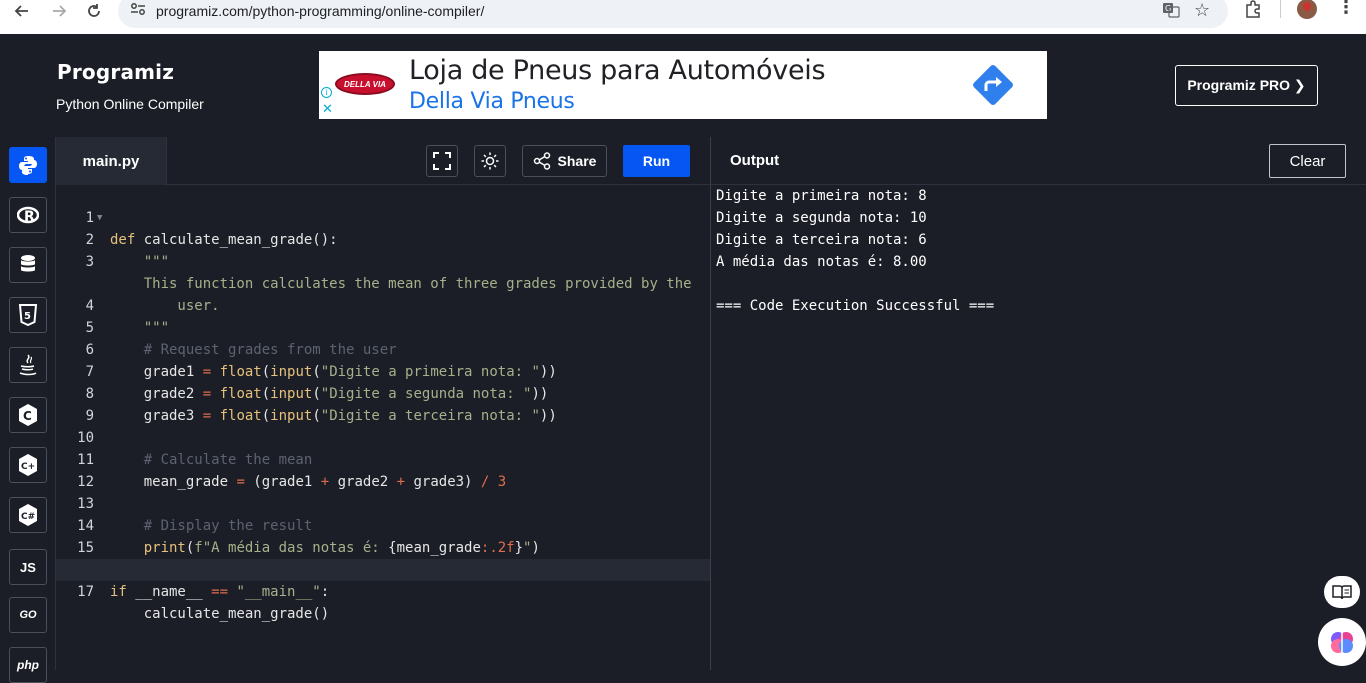 This screenshot has width=1366, height=683. I want to click on run-button: Run, so click(656, 161).